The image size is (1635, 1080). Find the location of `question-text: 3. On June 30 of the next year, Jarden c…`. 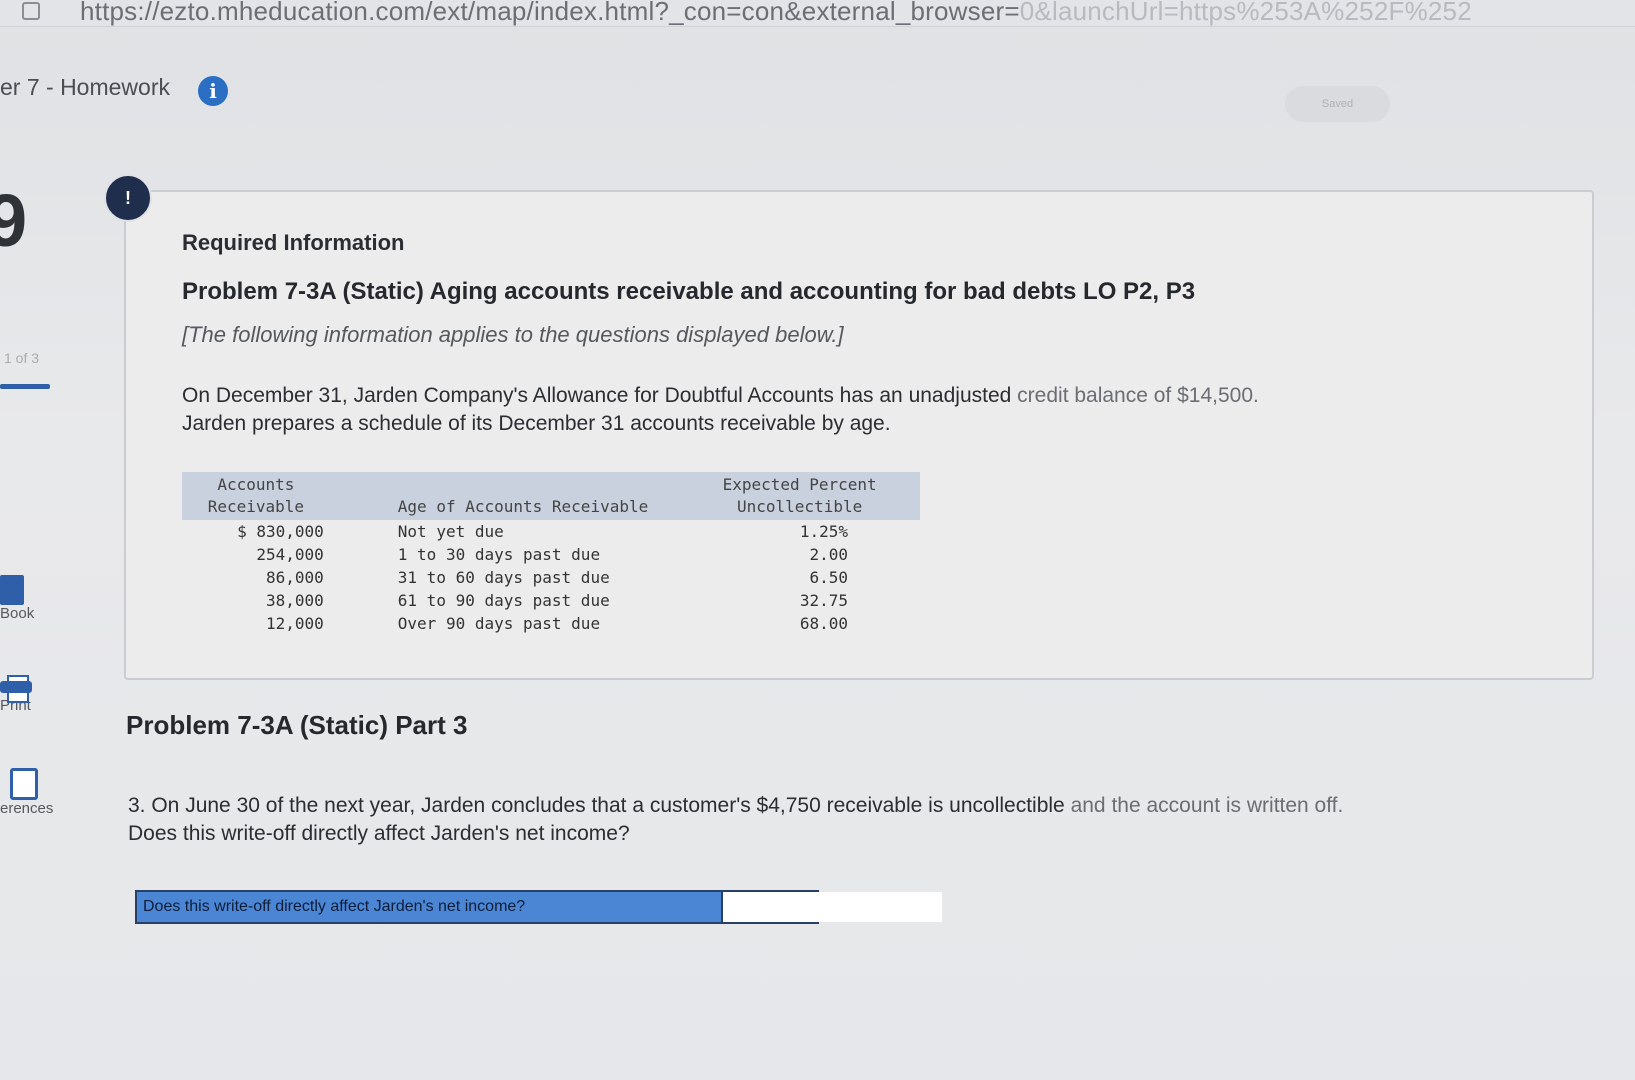

question-text: 3. On June 30 of the next year, Jarden c… is located at coordinates (878, 820).